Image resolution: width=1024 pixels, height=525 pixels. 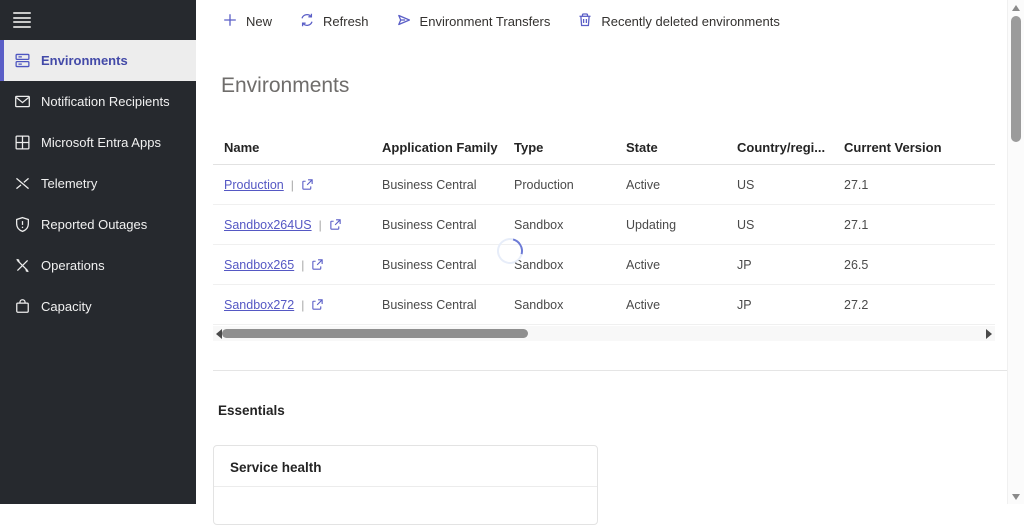 What do you see at coordinates (259, 265) in the screenshot?
I see `environment-link: Sandbox265` at bounding box center [259, 265].